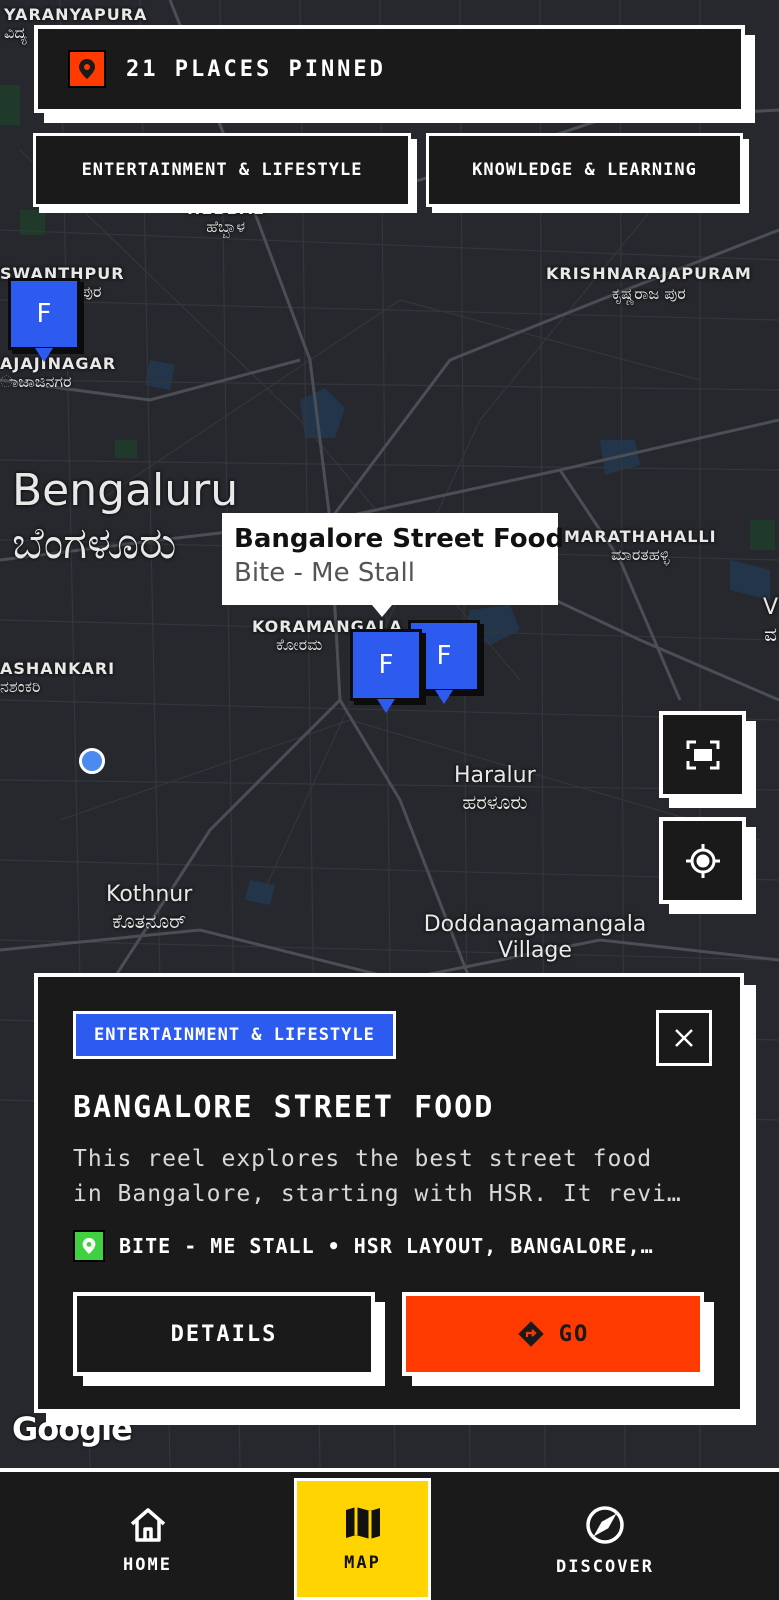  I want to click on google-logo: Google, so click(72, 1429).